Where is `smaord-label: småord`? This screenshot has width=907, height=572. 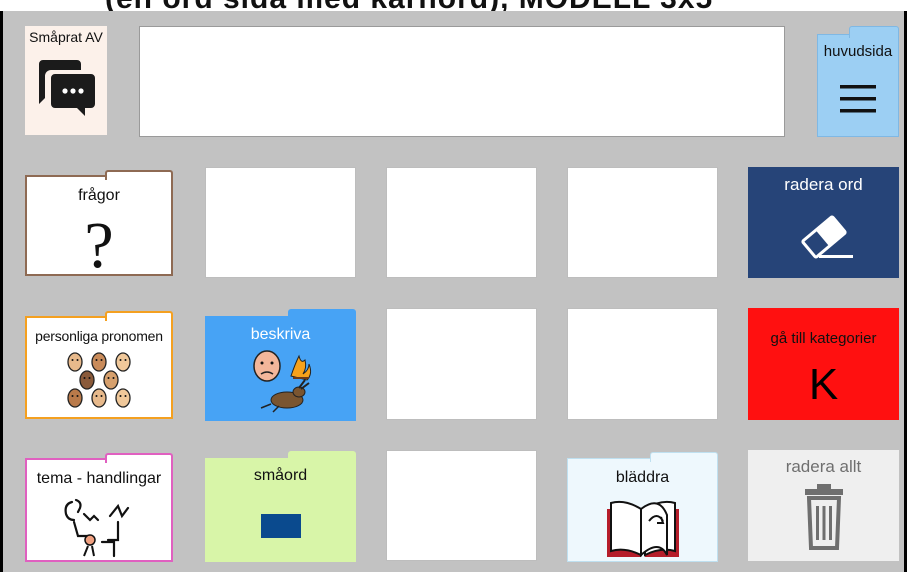
smaord-label: småord is located at coordinates (280, 475).